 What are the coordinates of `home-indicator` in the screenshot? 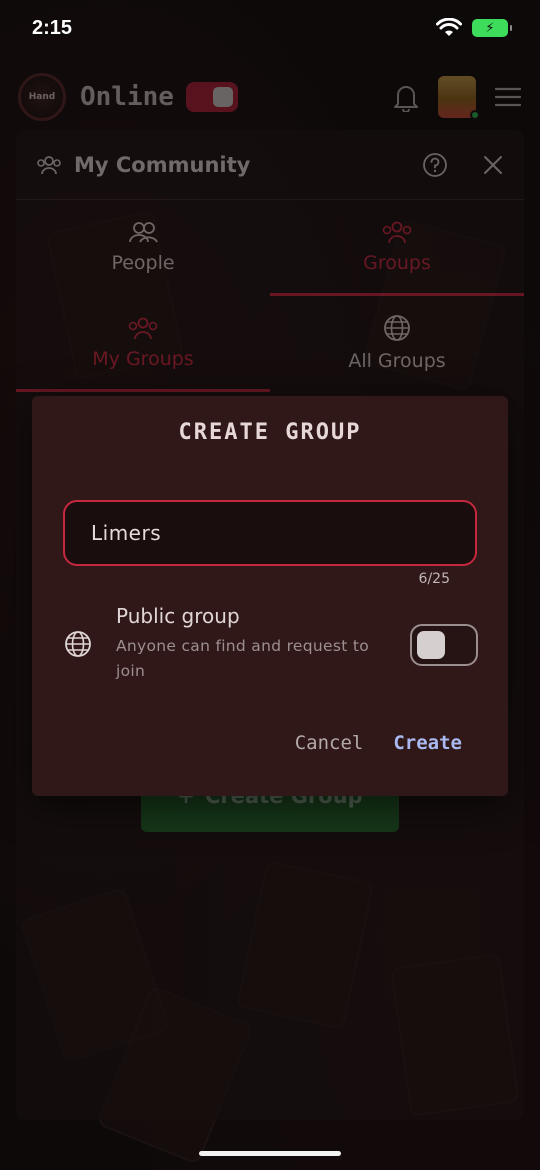 It's located at (270, 1153).